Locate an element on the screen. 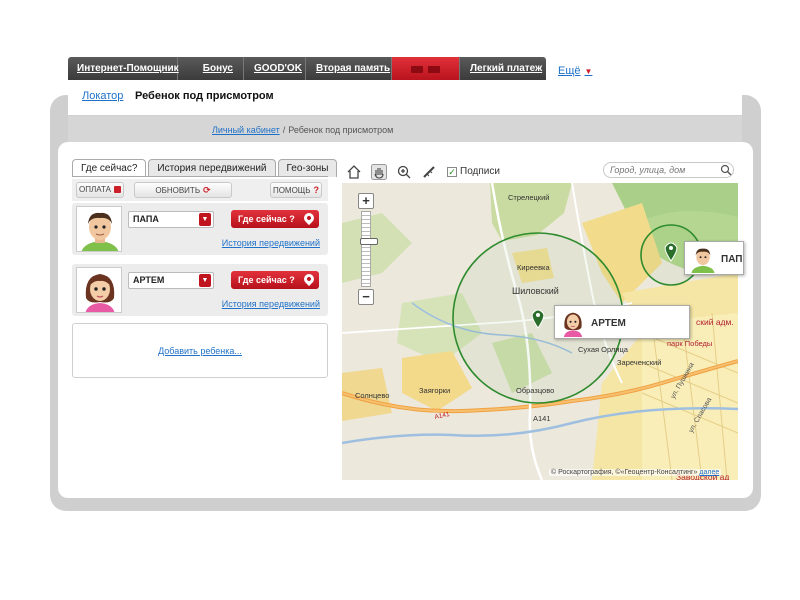  zoom-control: + − is located at coordinates (368, 249).